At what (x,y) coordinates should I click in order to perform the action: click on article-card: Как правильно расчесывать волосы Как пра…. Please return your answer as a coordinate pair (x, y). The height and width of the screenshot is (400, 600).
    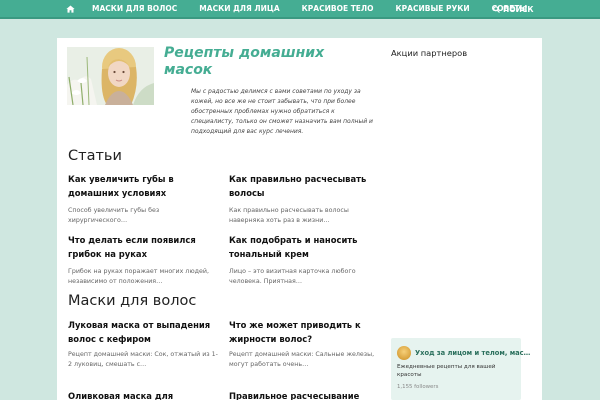
    Looking at the image, I should click on (304, 199).